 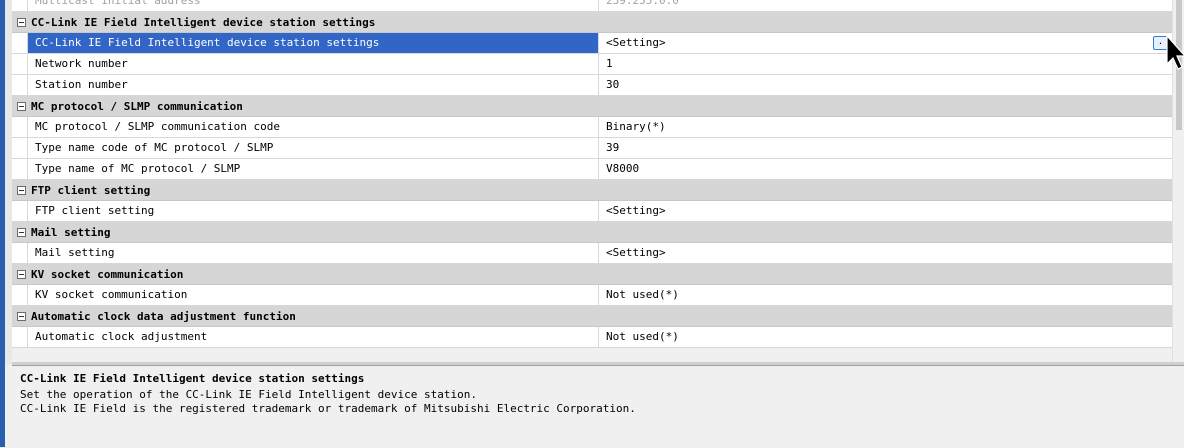 What do you see at coordinates (313, 127) in the screenshot?
I see `property-name: MC protocol / SLMP communication code` at bounding box center [313, 127].